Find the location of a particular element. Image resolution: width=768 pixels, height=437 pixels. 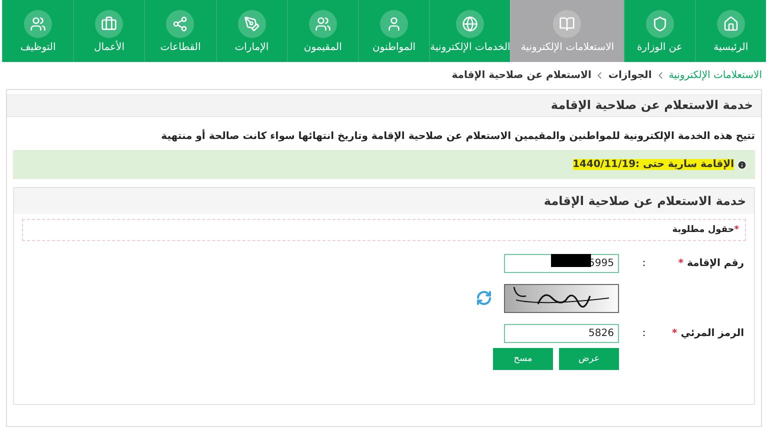

info-icon is located at coordinates (742, 165).